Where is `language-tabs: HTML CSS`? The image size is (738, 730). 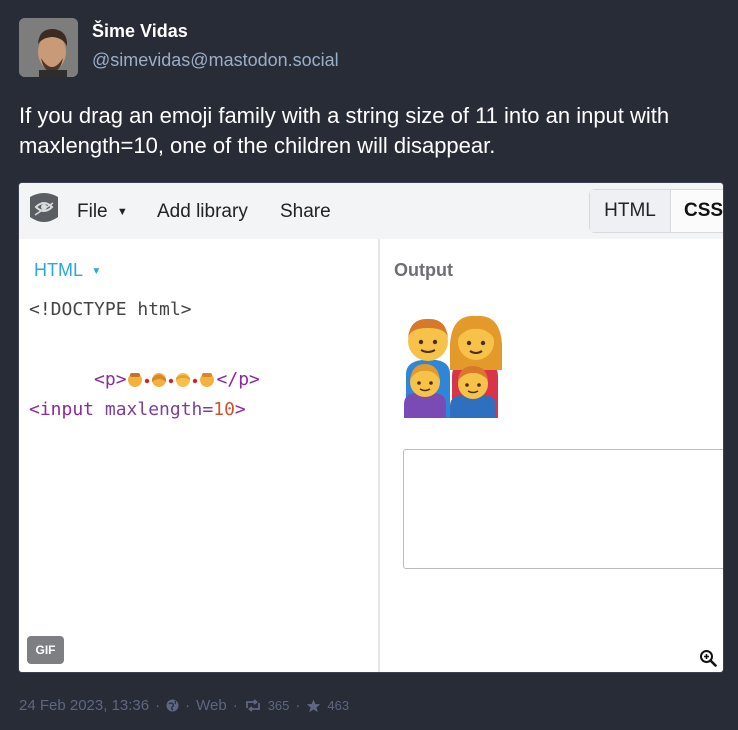
language-tabs: HTML CSS is located at coordinates (656, 211).